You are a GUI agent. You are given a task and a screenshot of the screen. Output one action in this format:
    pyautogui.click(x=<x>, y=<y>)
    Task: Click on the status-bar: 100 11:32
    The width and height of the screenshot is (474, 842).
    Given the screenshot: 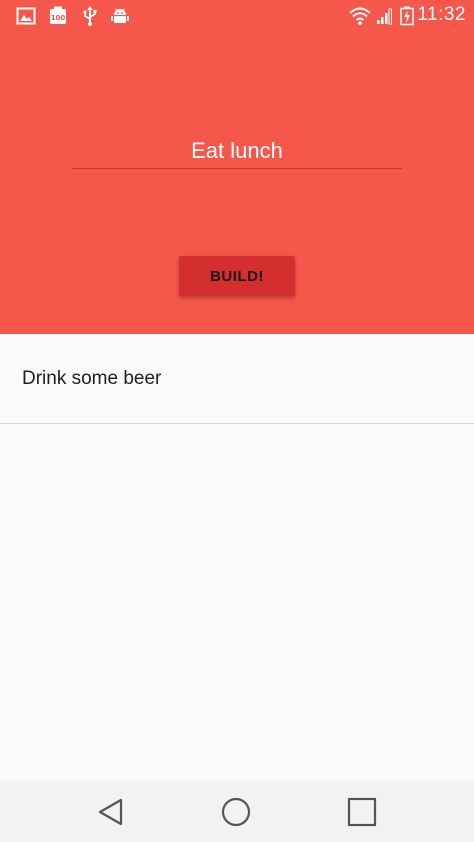 What is the action you would take?
    pyautogui.click(x=237, y=16)
    